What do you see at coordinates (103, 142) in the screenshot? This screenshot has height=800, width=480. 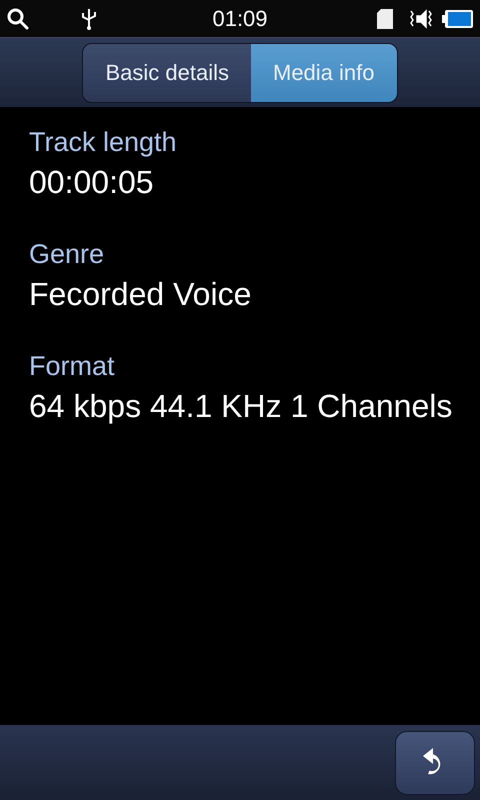 I see `field-label: Track length` at bounding box center [103, 142].